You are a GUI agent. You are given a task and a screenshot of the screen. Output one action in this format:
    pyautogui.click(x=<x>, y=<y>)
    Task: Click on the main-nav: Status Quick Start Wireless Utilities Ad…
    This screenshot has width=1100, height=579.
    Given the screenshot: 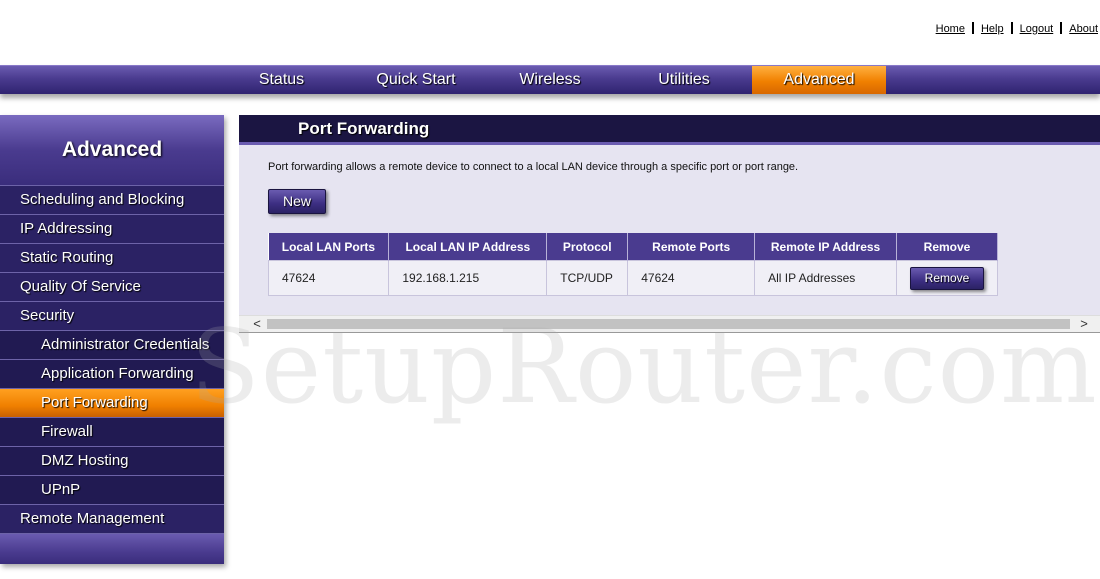 What is the action you would take?
    pyautogui.click(x=550, y=79)
    